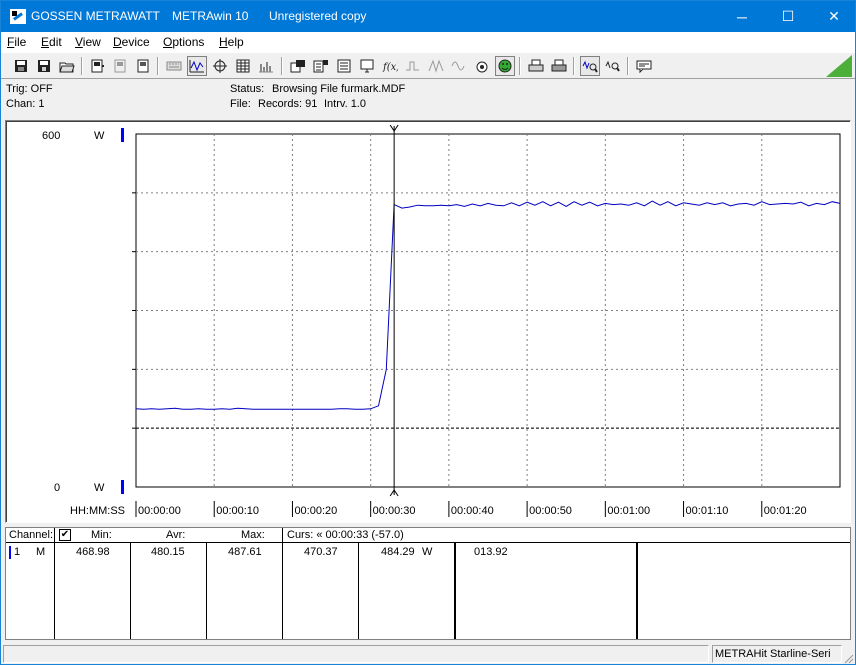 The height and width of the screenshot is (665, 856). I want to click on menu-view: View, so click(88, 42).